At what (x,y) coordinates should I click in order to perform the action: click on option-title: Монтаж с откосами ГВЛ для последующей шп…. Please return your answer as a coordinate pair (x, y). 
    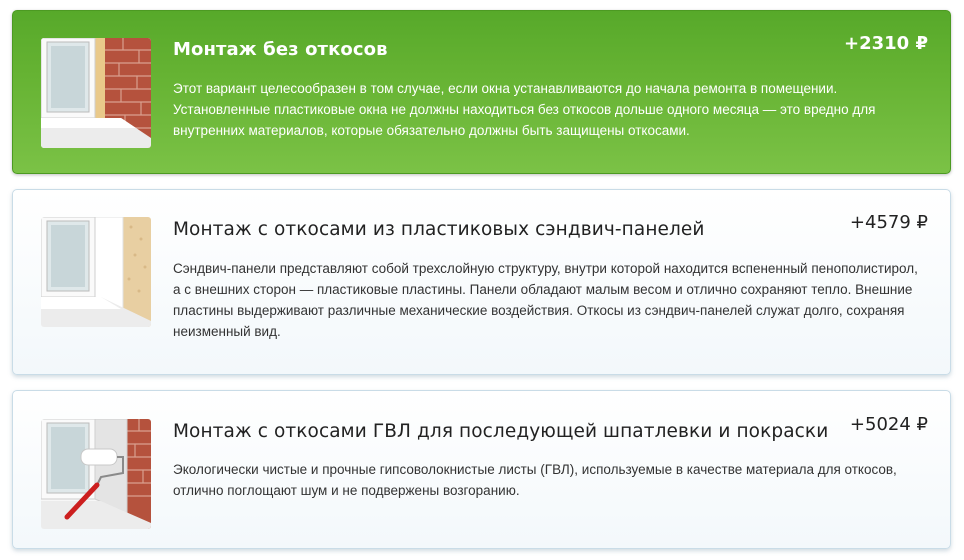
    Looking at the image, I should click on (501, 431).